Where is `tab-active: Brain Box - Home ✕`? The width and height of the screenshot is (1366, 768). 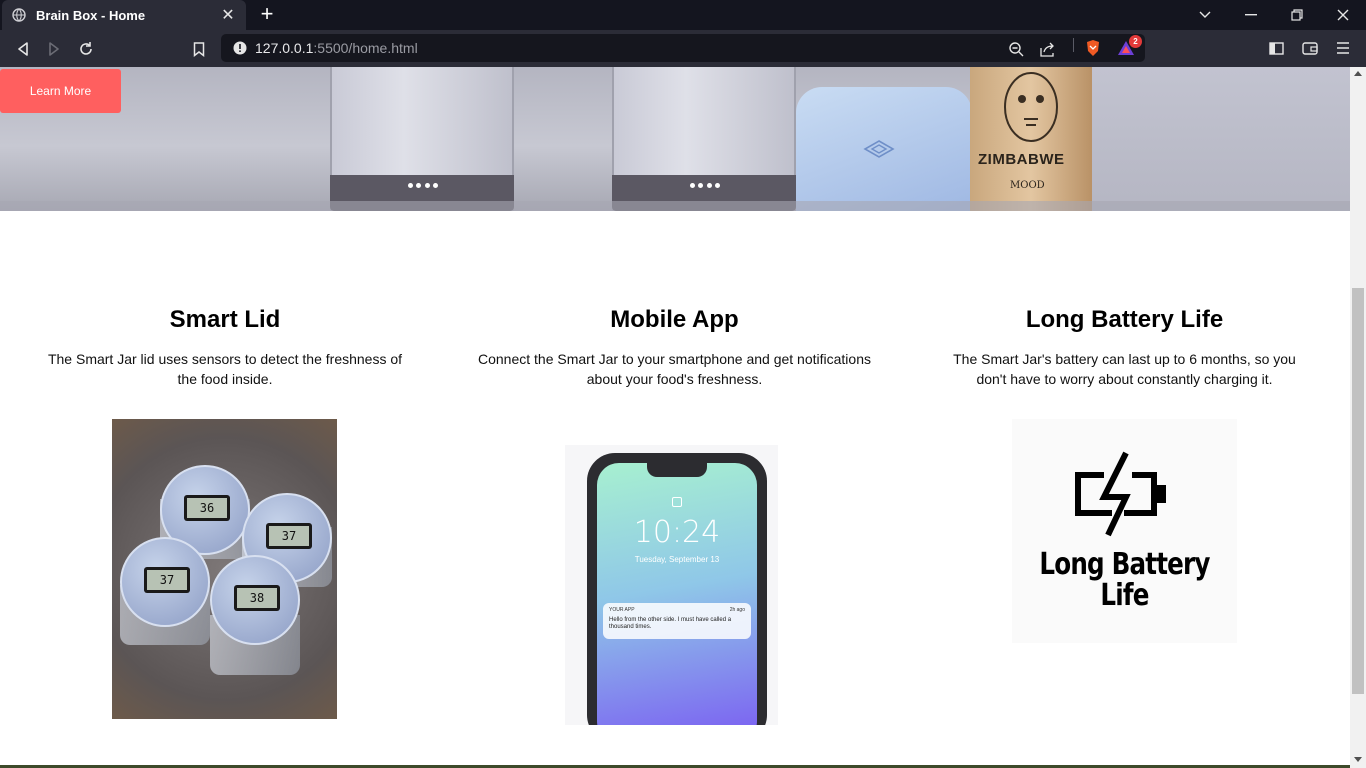
tab-active: Brain Box - Home ✕ is located at coordinates (124, 15).